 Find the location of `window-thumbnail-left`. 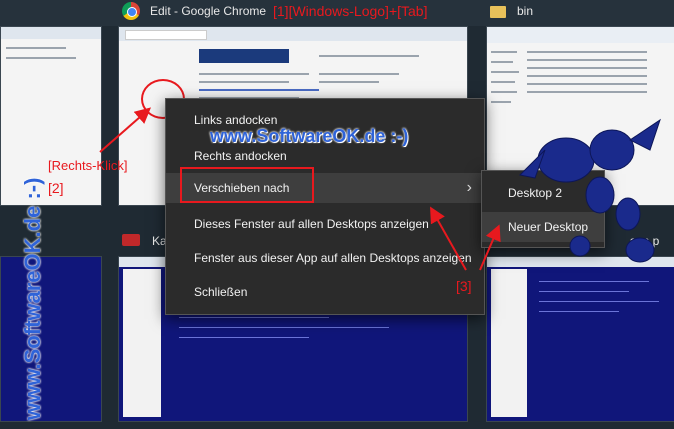

window-thumbnail-left is located at coordinates (51, 116).